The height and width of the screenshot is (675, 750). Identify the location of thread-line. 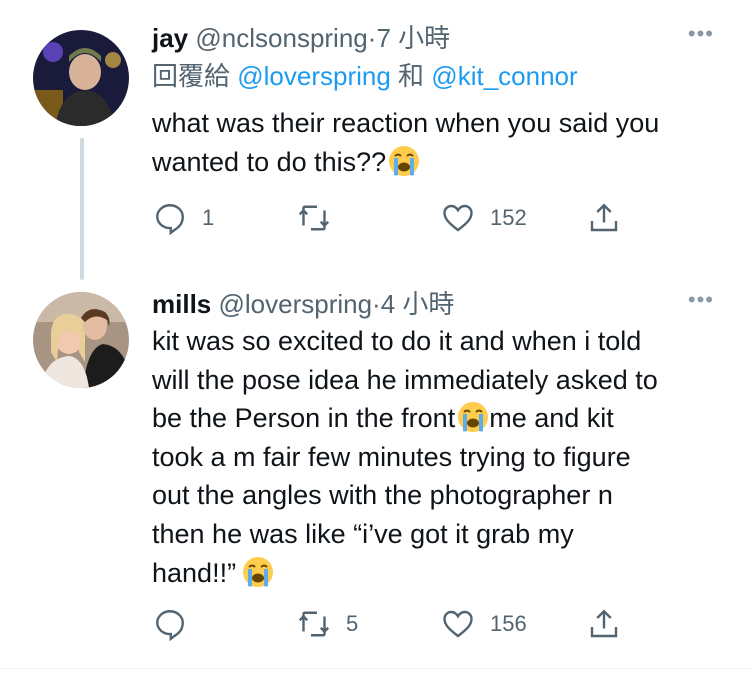
(82, 209).